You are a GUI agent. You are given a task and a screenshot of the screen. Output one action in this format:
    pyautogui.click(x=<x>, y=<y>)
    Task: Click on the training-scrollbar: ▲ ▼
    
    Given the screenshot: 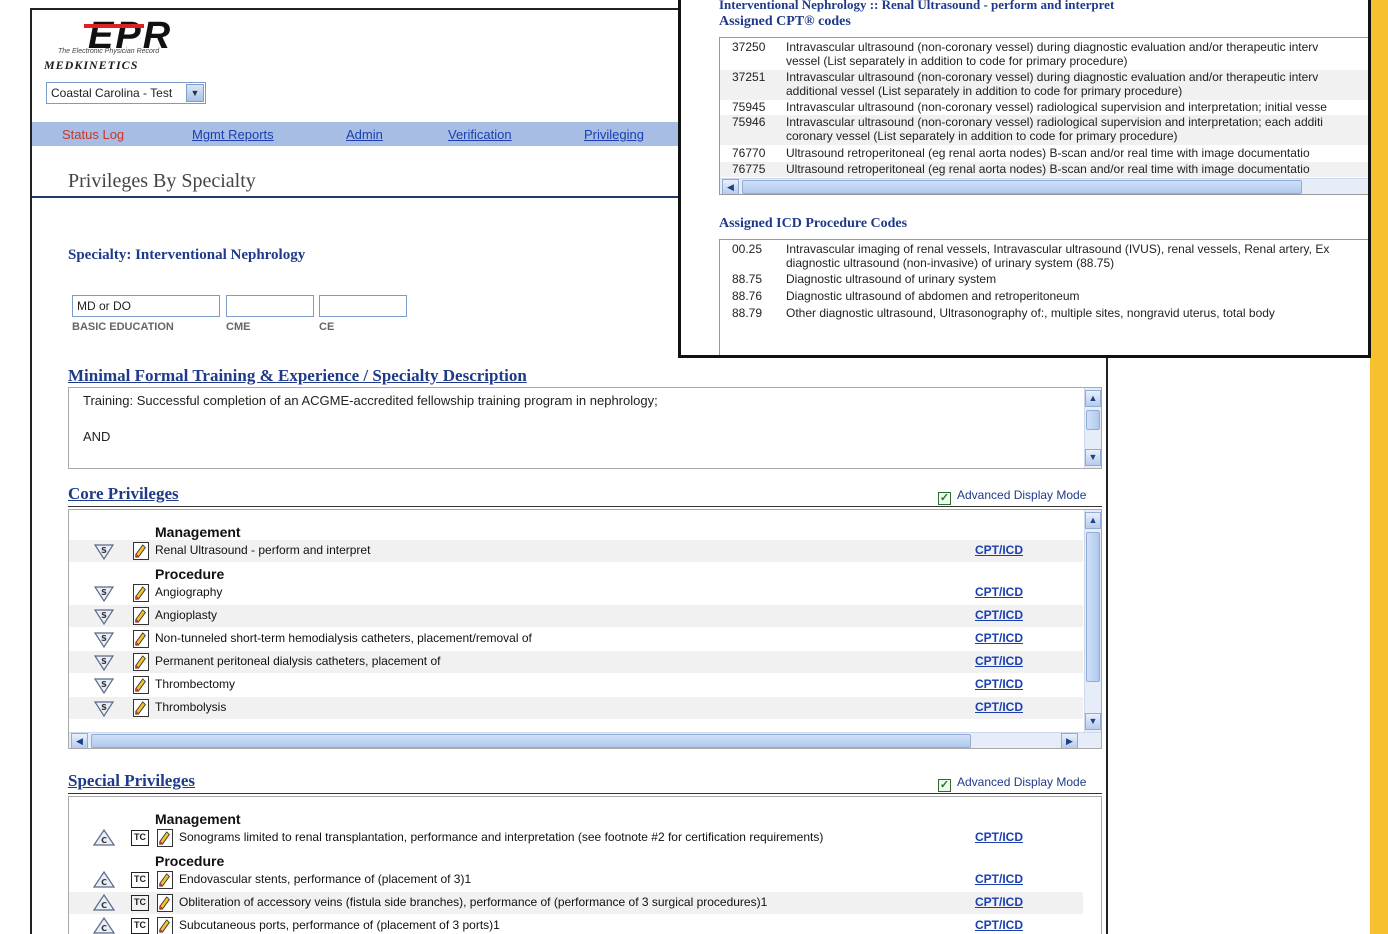 What is the action you would take?
    pyautogui.click(x=1092, y=428)
    